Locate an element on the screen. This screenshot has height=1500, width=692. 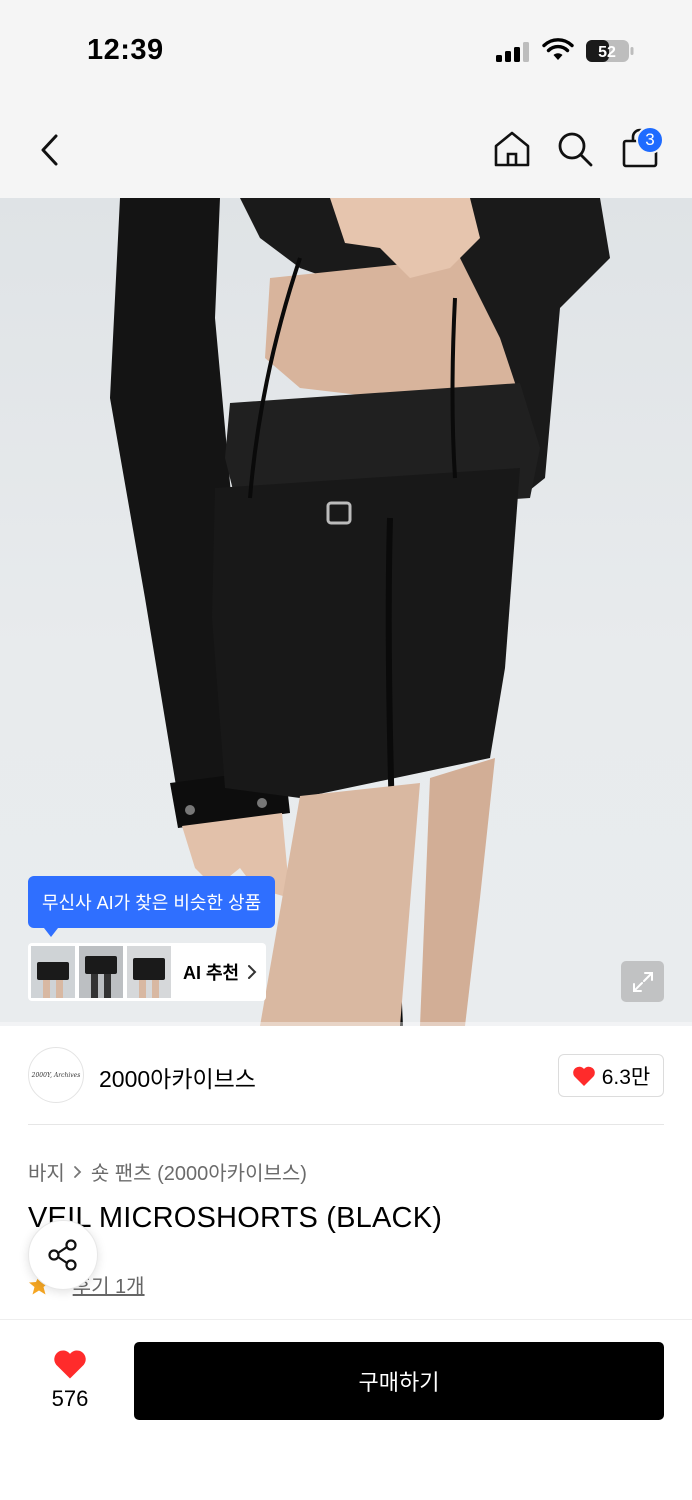
divider is located at coordinates (346, 1124).